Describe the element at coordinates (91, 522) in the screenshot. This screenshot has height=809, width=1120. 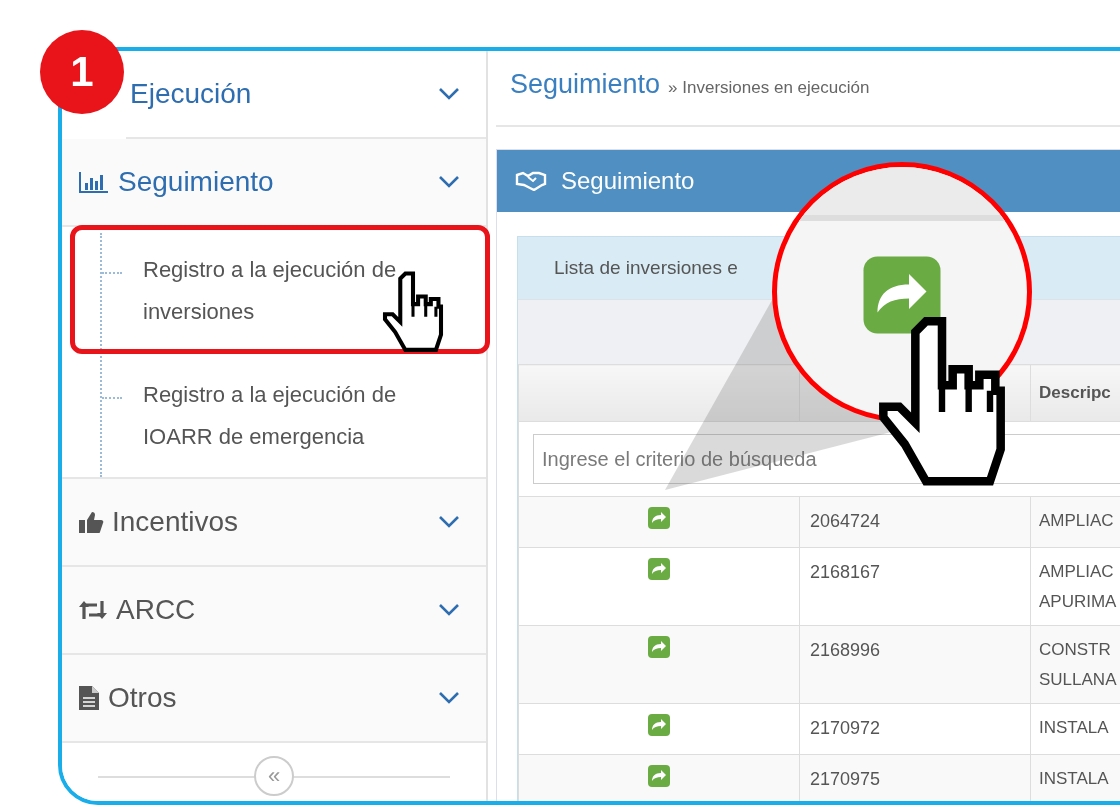
I see `thumbs-up-icon` at that location.